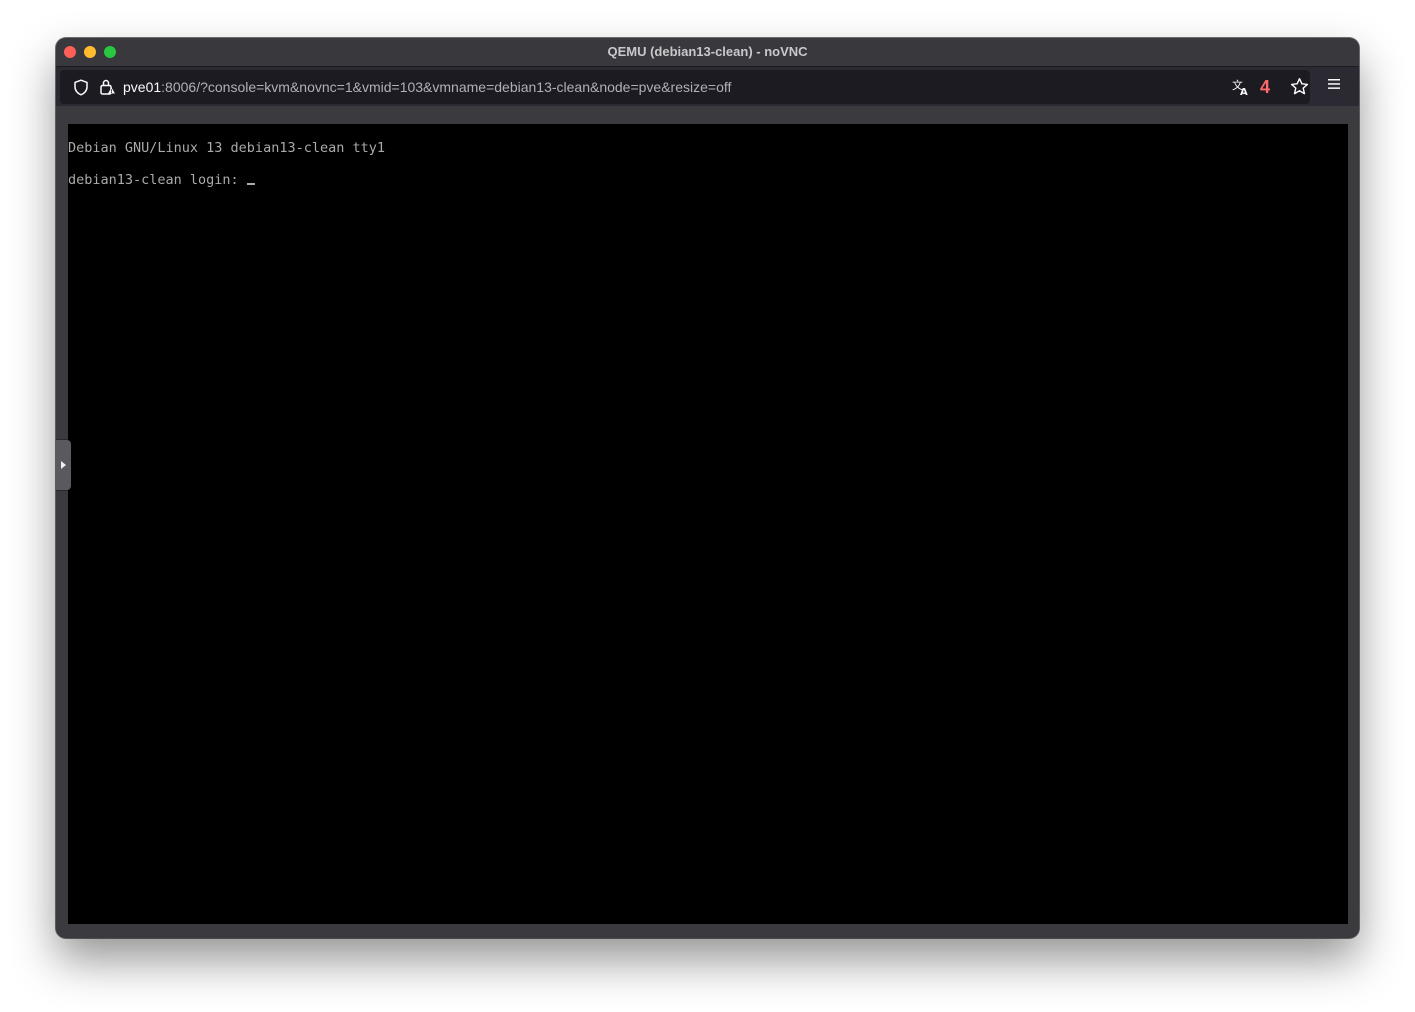 The width and height of the screenshot is (1415, 1012). What do you see at coordinates (107, 87) in the screenshot?
I see `lock-icon` at bounding box center [107, 87].